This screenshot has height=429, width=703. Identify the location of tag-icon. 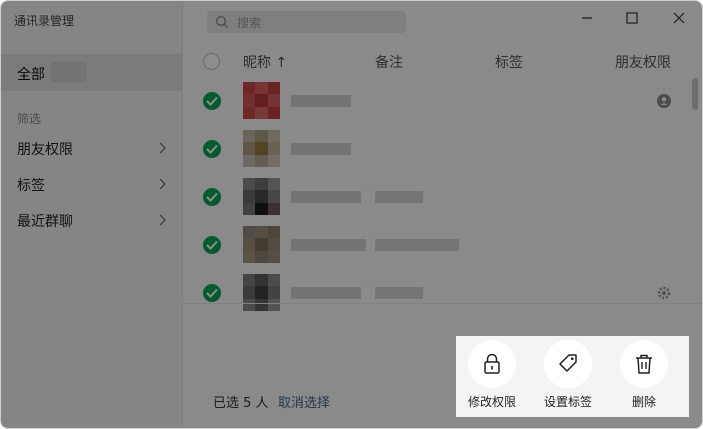
(568, 363).